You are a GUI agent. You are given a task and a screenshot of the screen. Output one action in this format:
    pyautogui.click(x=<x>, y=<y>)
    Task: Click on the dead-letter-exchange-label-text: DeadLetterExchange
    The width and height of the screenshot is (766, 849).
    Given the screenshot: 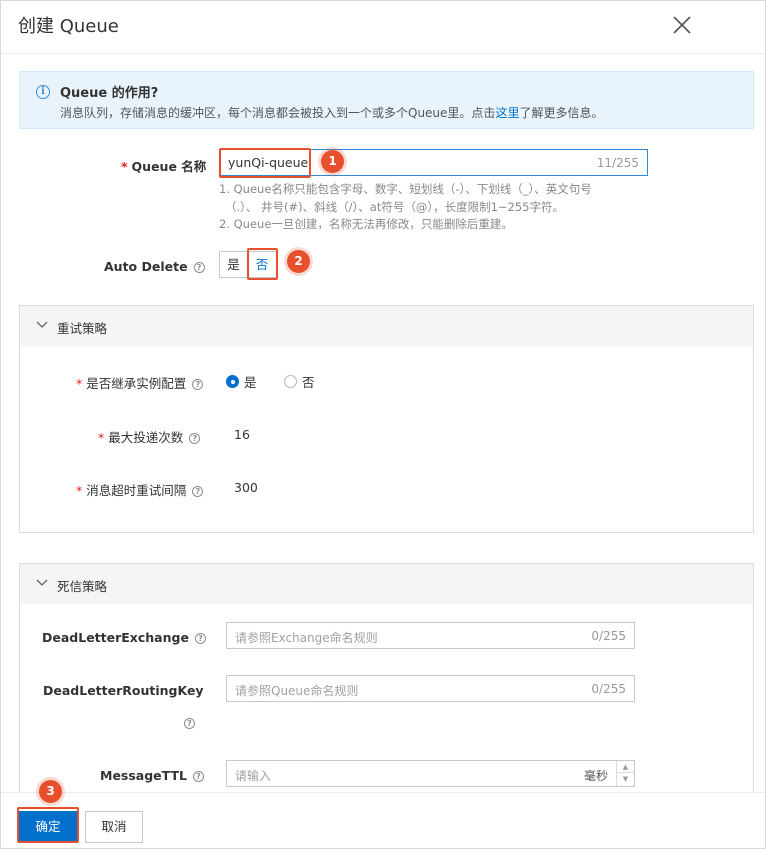 What is the action you would take?
    pyautogui.click(x=115, y=637)
    